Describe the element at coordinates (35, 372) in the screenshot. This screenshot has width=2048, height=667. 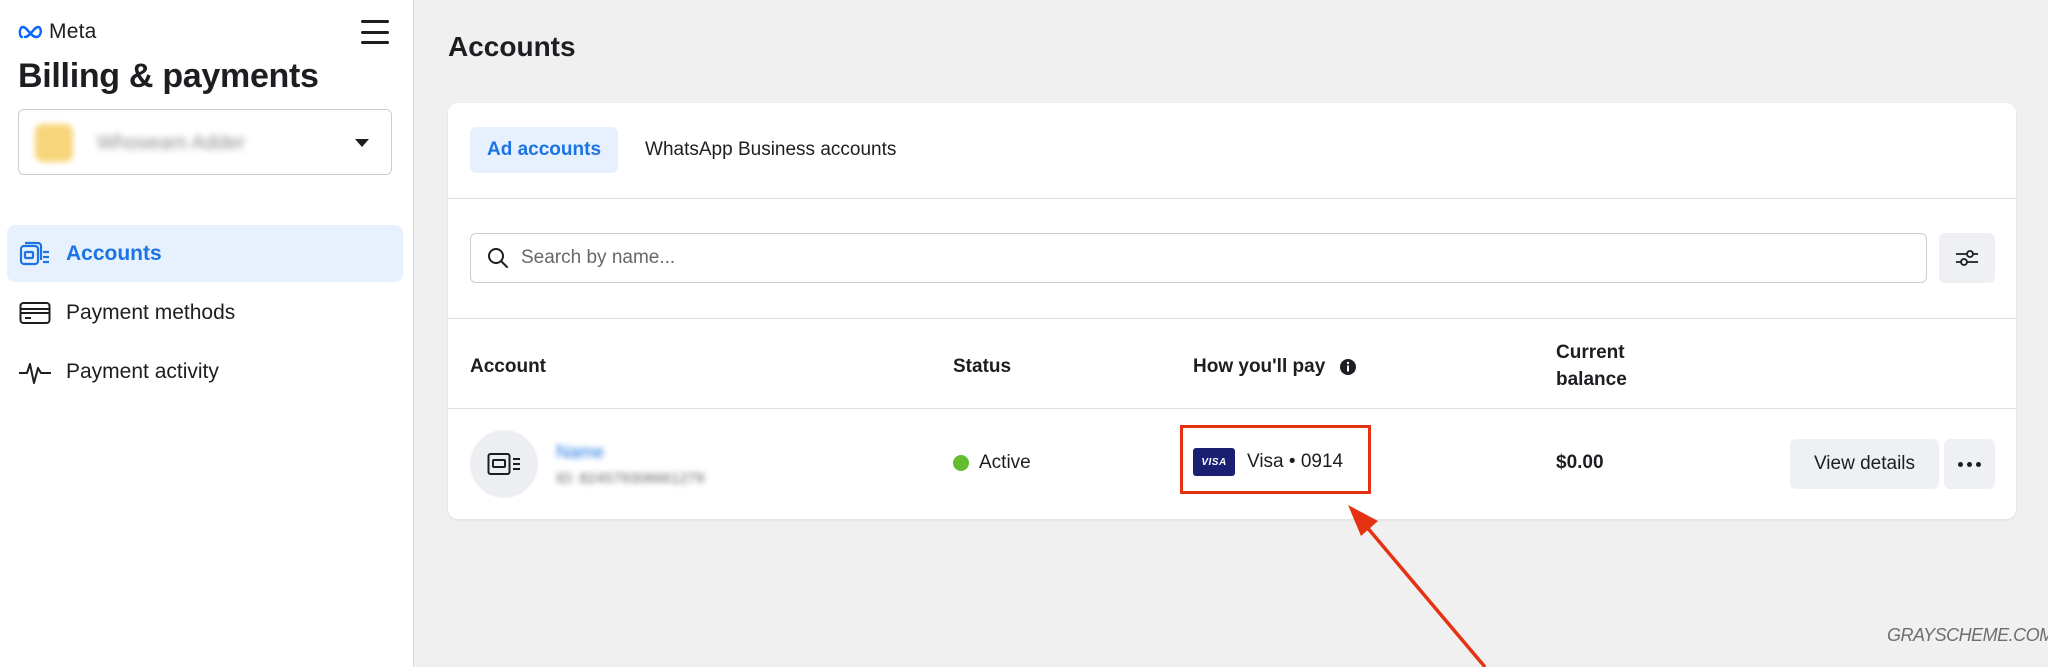
I see `activity-pulse-icon` at that location.